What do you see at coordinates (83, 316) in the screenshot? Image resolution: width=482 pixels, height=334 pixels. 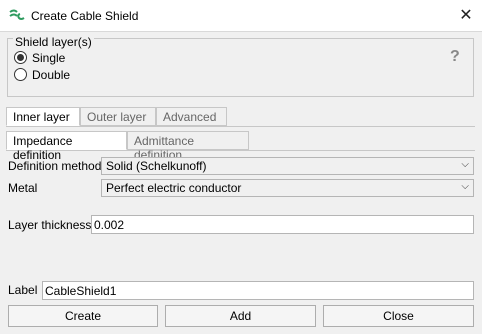 I see `create-button: Create` at bounding box center [83, 316].